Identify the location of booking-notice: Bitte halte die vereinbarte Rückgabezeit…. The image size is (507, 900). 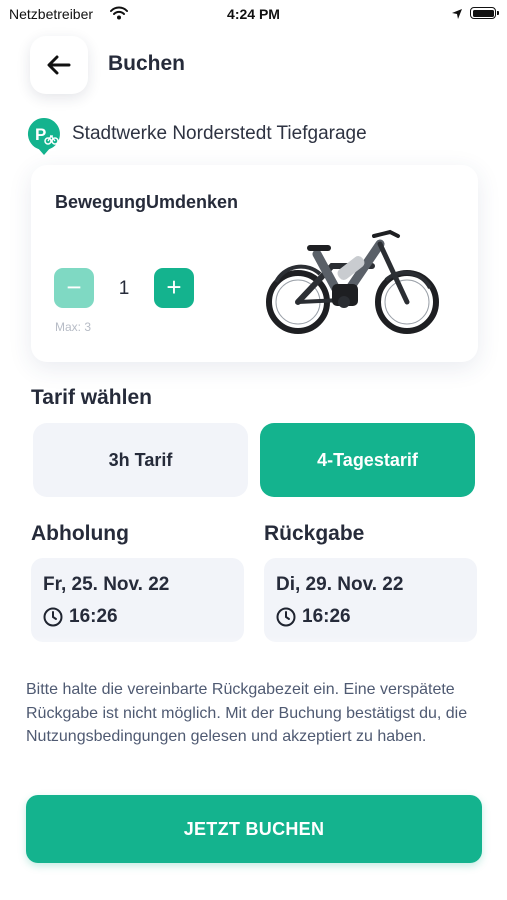
(247, 713).